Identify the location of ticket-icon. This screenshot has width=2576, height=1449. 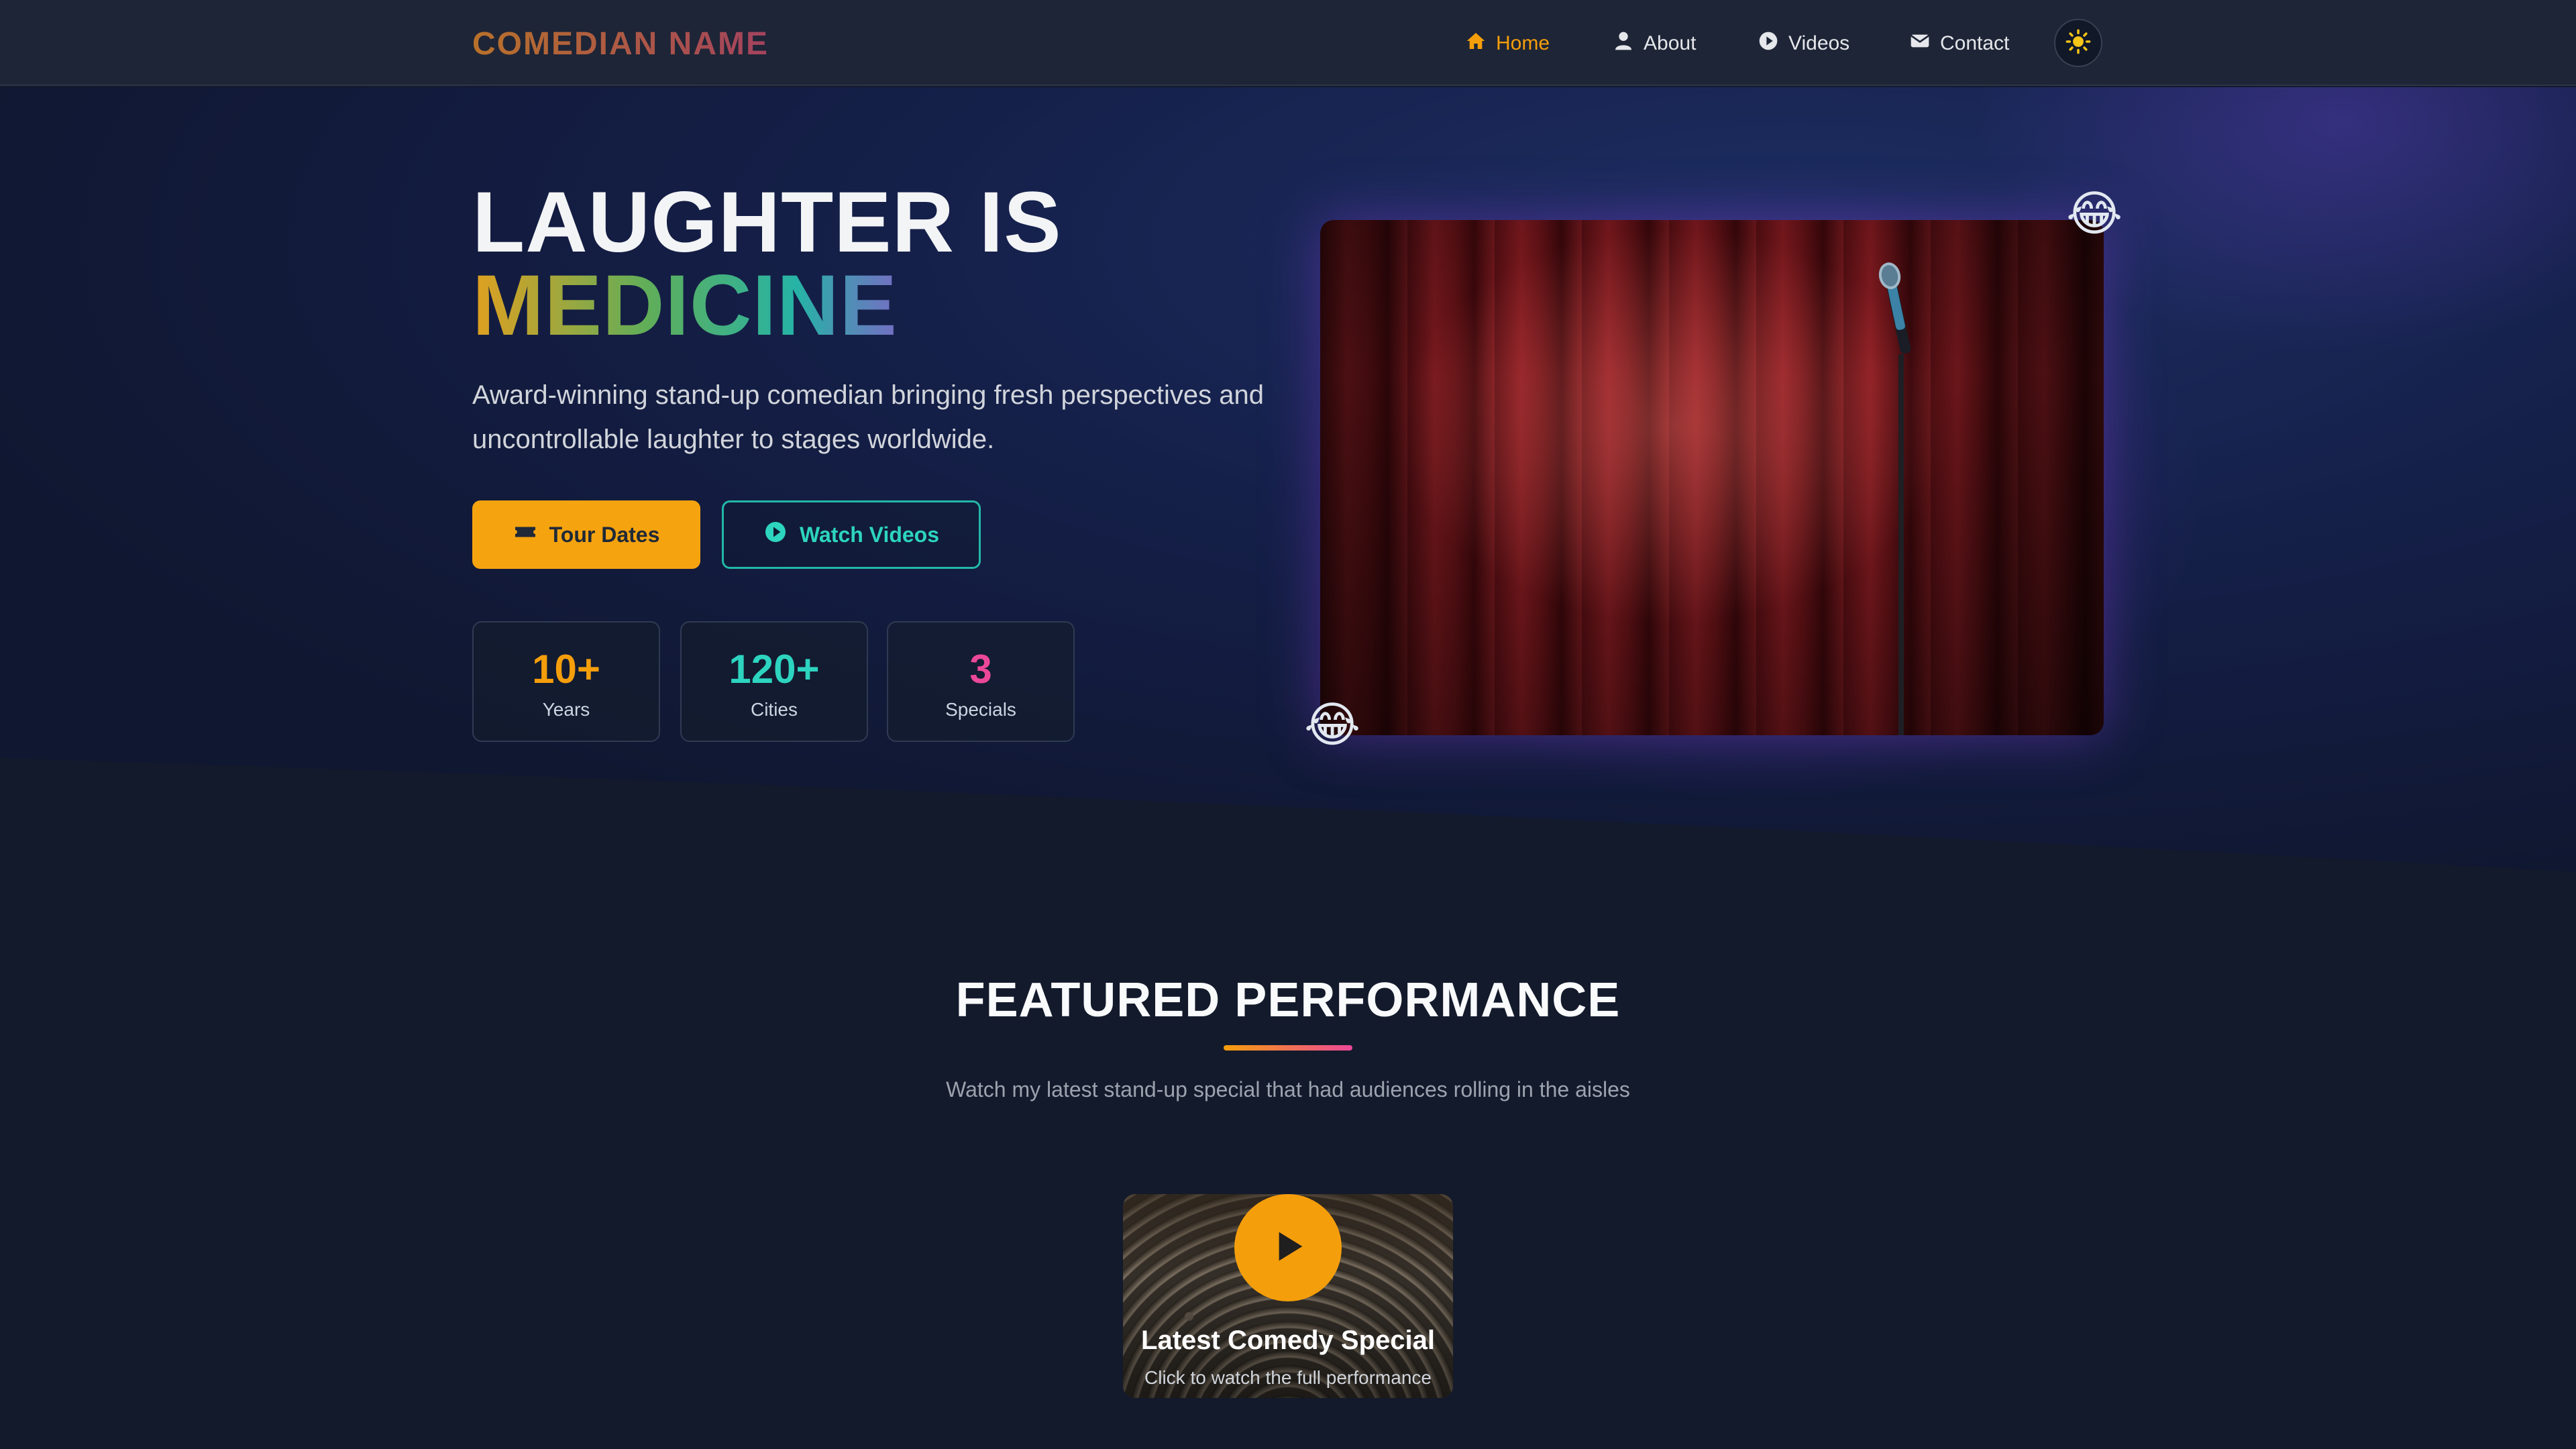
(525, 534).